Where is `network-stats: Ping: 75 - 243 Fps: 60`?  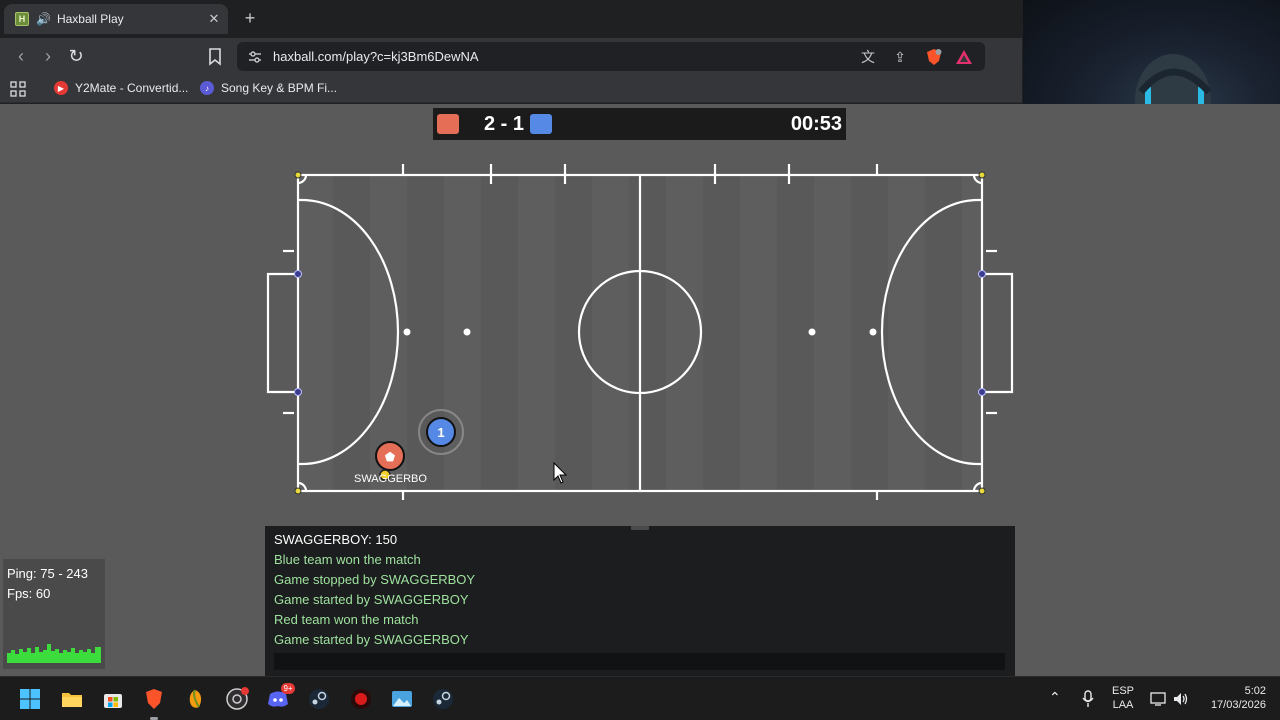
network-stats: Ping: 75 - 243 Fps: 60 is located at coordinates (54, 614).